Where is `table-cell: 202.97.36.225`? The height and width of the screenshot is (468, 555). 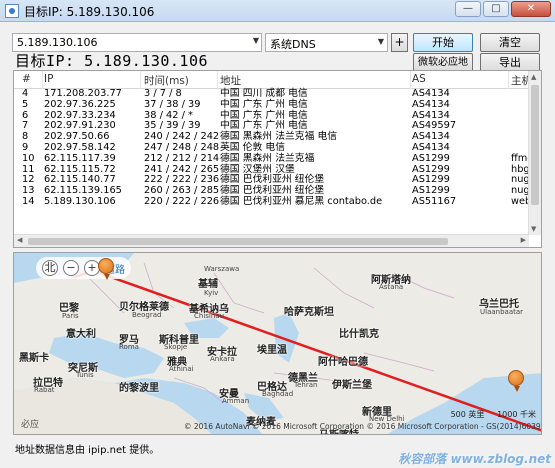
table-cell: 202.97.36.225 is located at coordinates (80, 104).